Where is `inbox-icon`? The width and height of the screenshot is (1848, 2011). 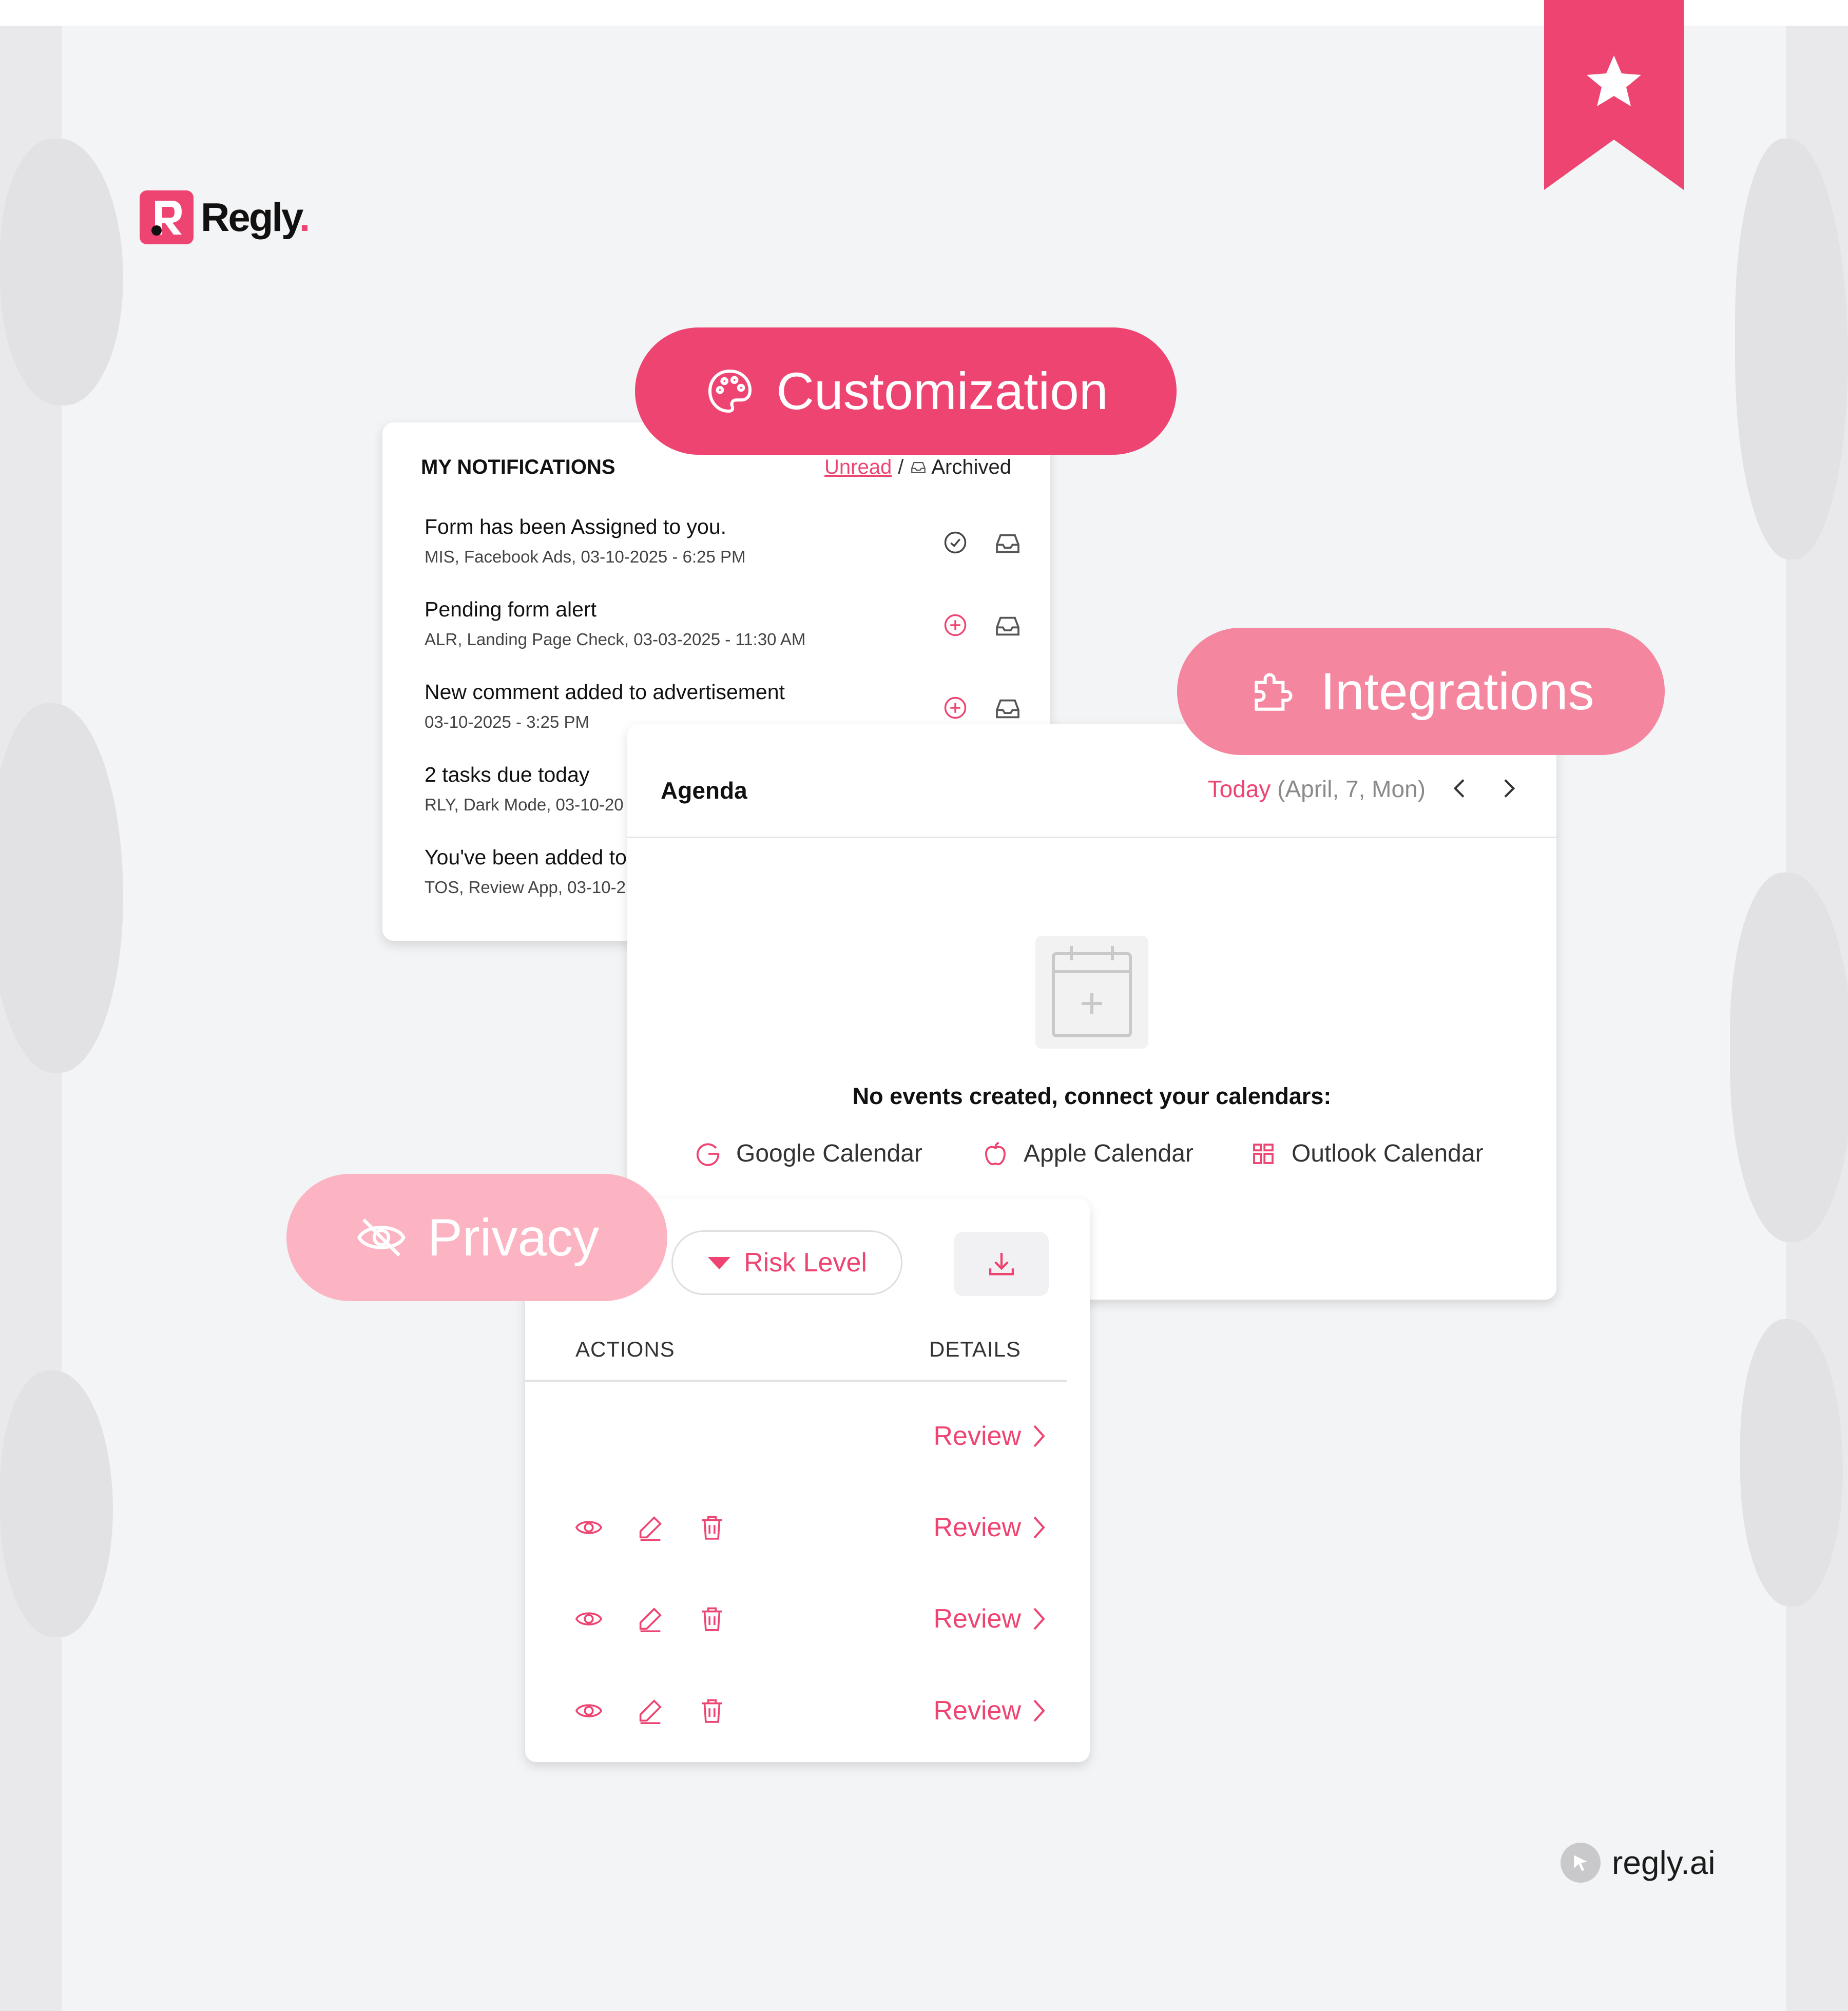 inbox-icon is located at coordinates (918, 467).